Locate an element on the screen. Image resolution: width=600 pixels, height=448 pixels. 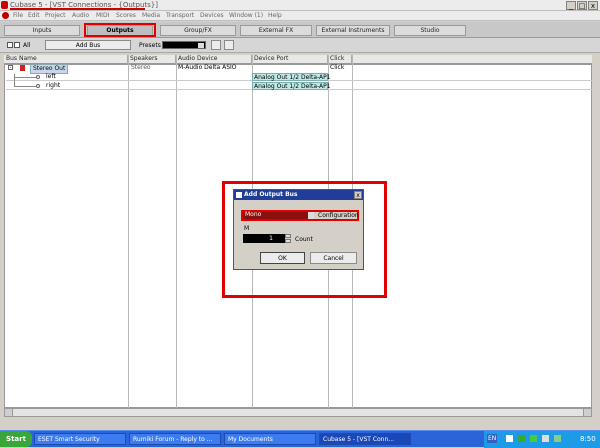
col-speakers: Speakers is located at coordinates (152, 59).